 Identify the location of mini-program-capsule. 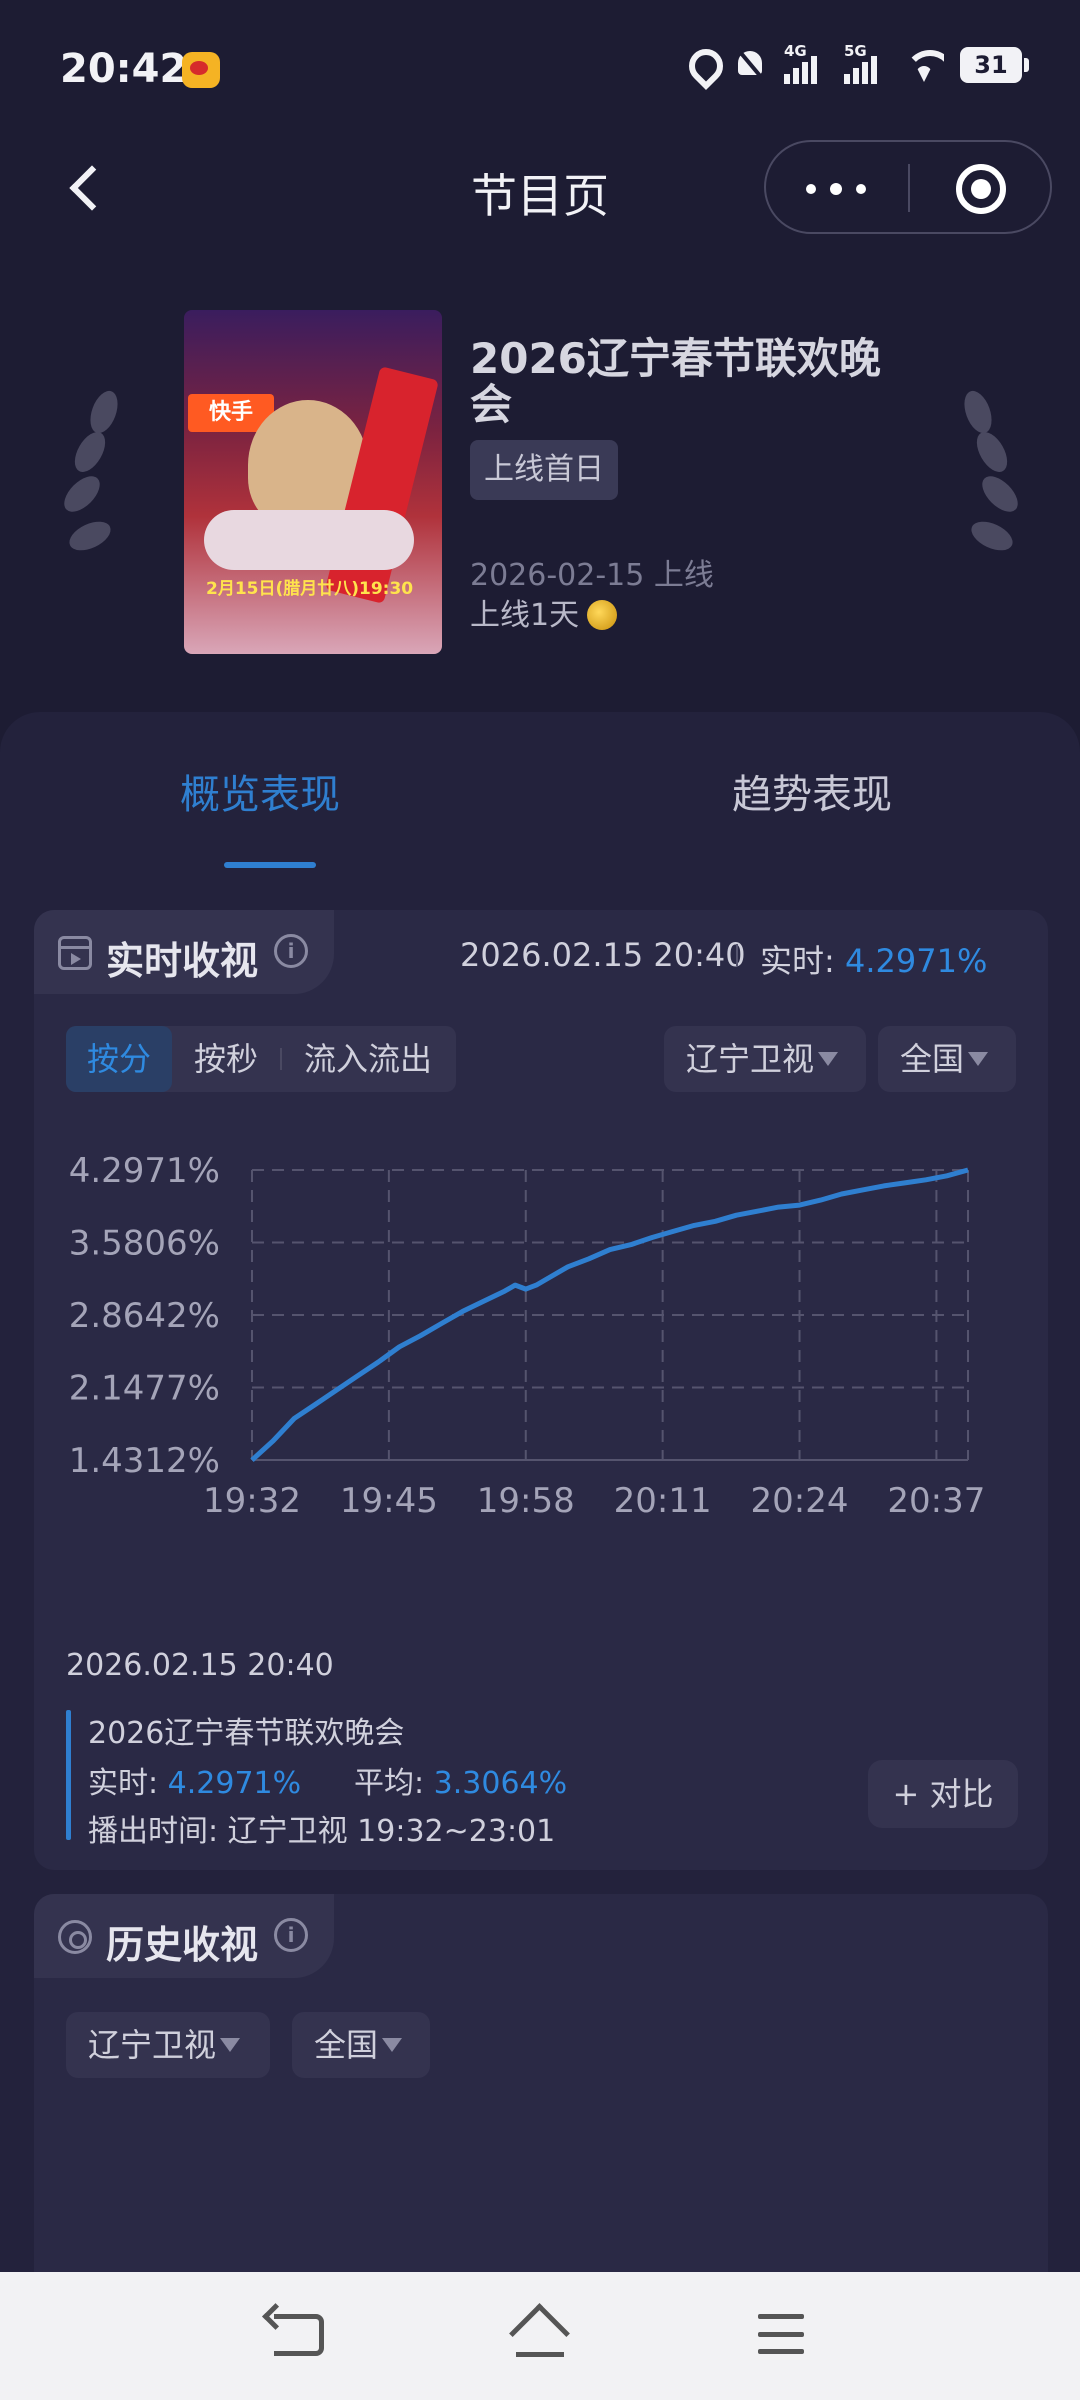
(908, 187).